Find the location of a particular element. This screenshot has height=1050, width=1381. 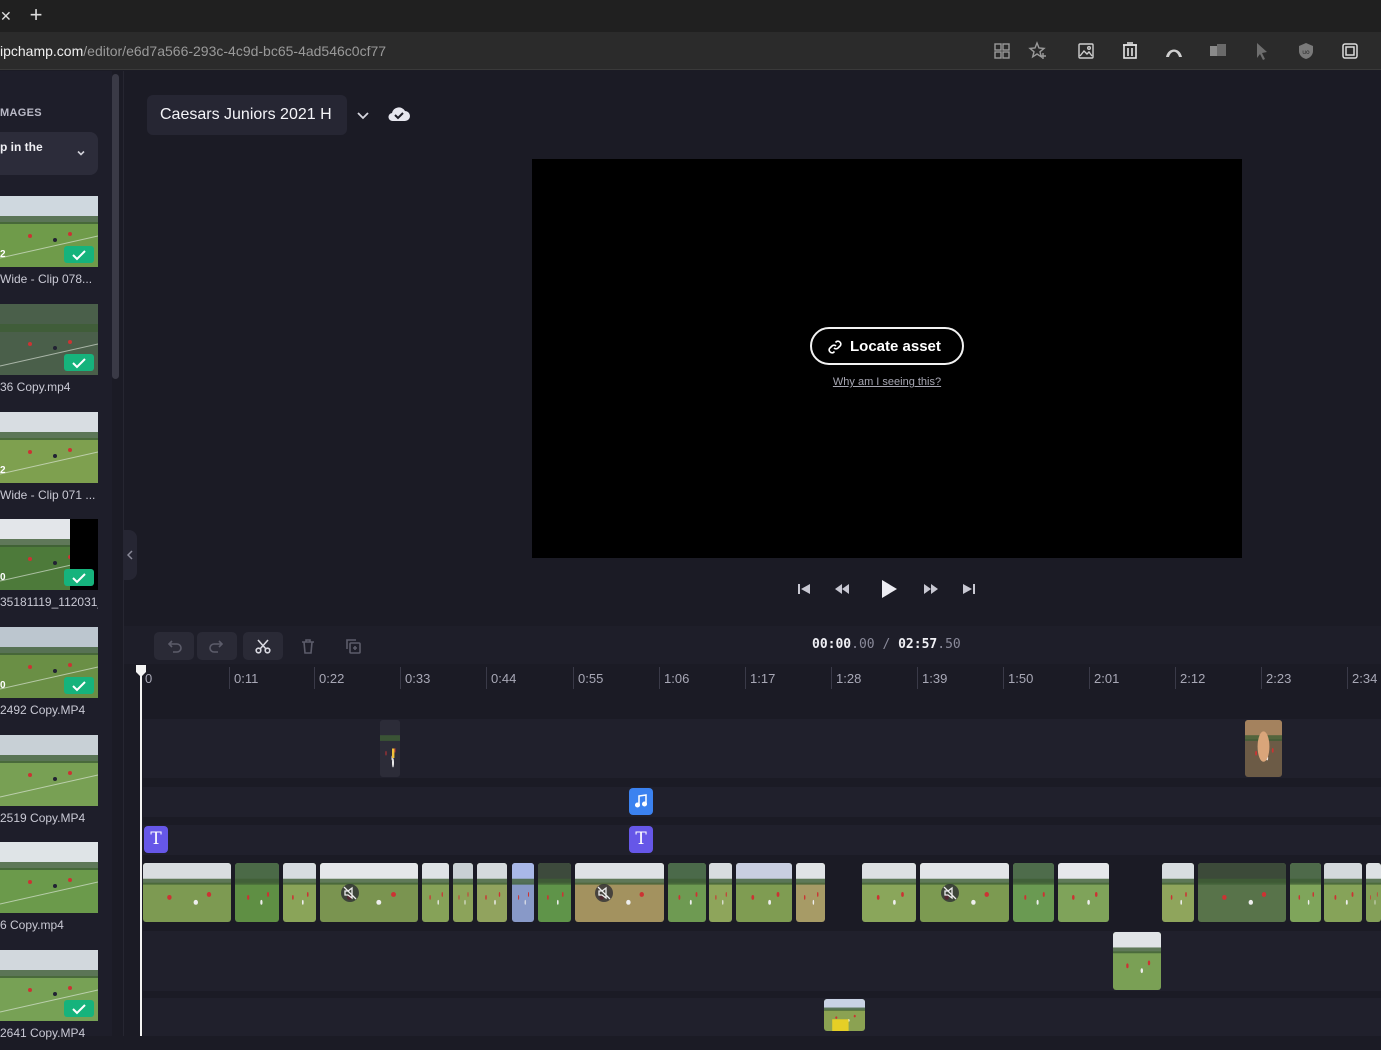

overlay-track is located at coordinates (762, 748).